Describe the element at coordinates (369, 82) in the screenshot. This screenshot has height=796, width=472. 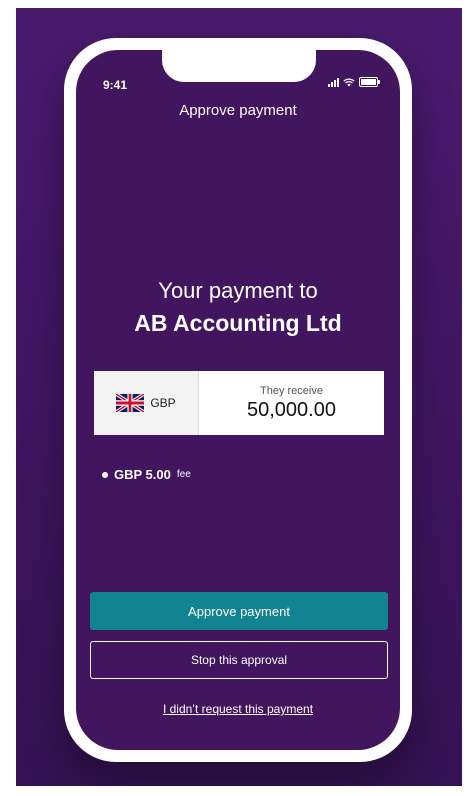
I see `battery-icon` at that location.